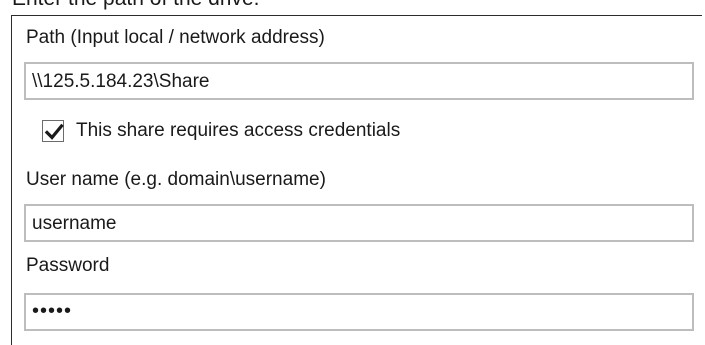 This screenshot has width=705, height=345. I want to click on form-heading: Enter the path of the drive., so click(136, 5).